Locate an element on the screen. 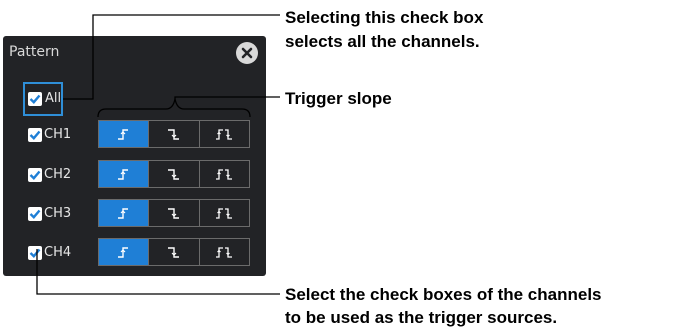 This screenshot has width=682, height=329. annotation-all-line1: Selecting this check box is located at coordinates (384, 17).